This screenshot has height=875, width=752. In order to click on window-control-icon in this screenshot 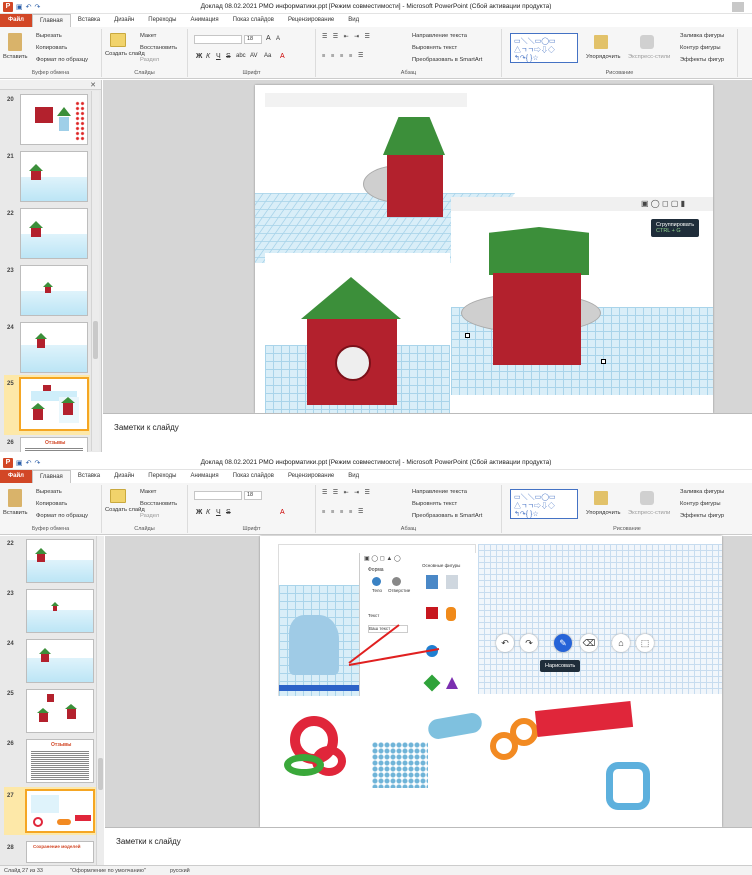, I will do `click(738, 7)`.